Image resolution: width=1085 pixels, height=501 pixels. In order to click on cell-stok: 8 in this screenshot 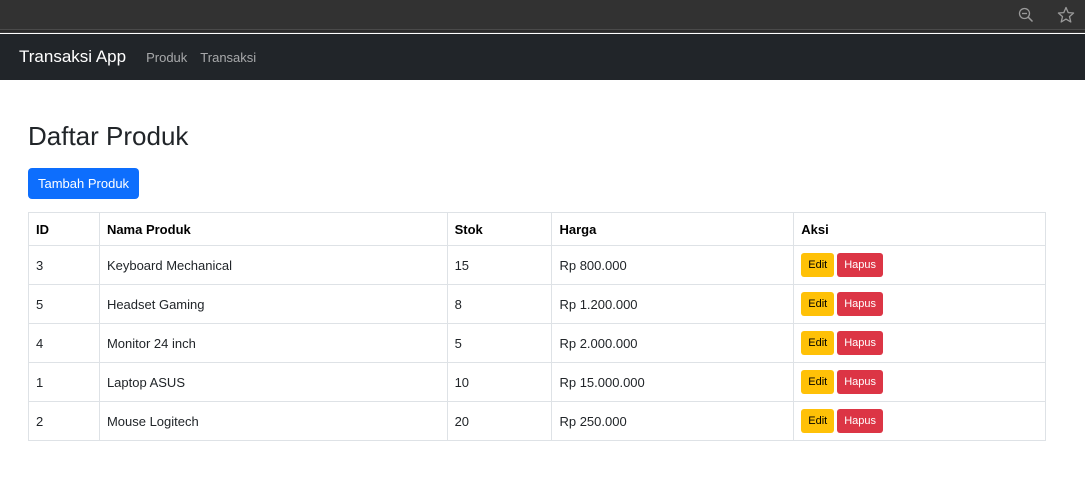, I will do `click(499, 304)`.